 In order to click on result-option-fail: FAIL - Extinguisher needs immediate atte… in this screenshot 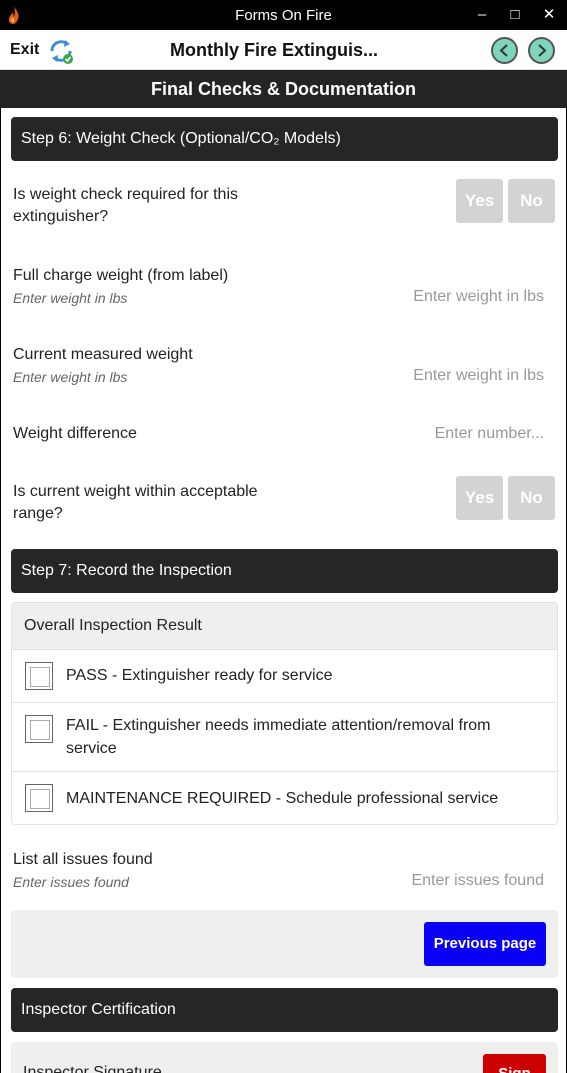, I will do `click(284, 736)`.